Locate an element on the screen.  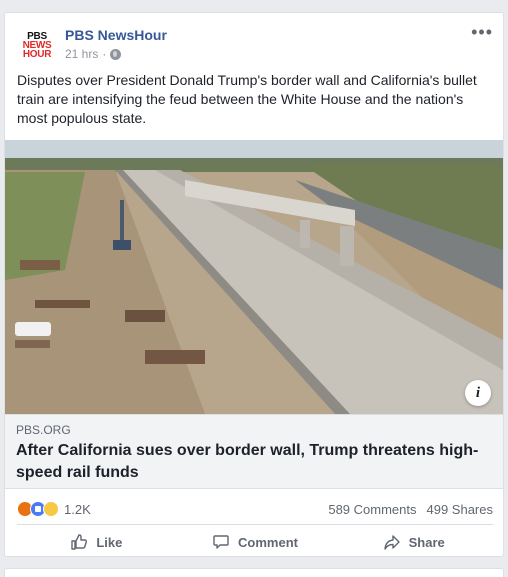
next-post-card is located at coordinates (254, 572).